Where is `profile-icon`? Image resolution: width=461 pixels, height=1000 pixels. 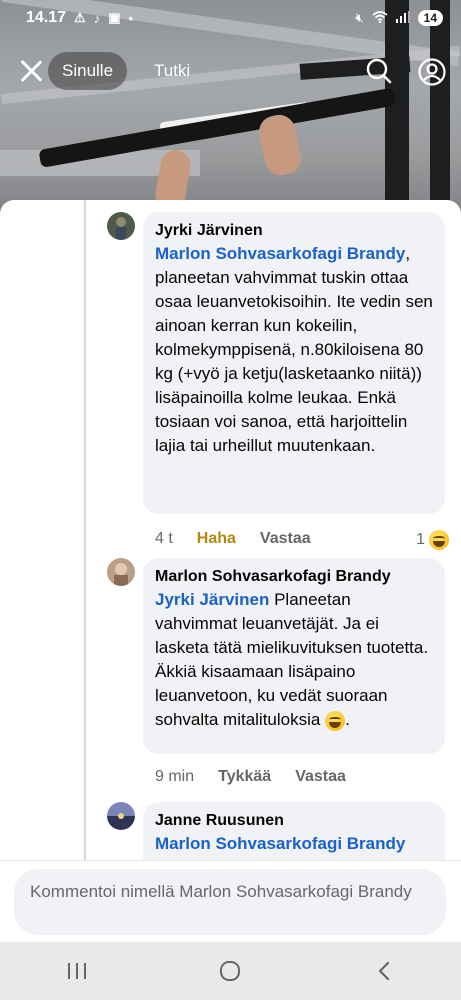 profile-icon is located at coordinates (432, 72).